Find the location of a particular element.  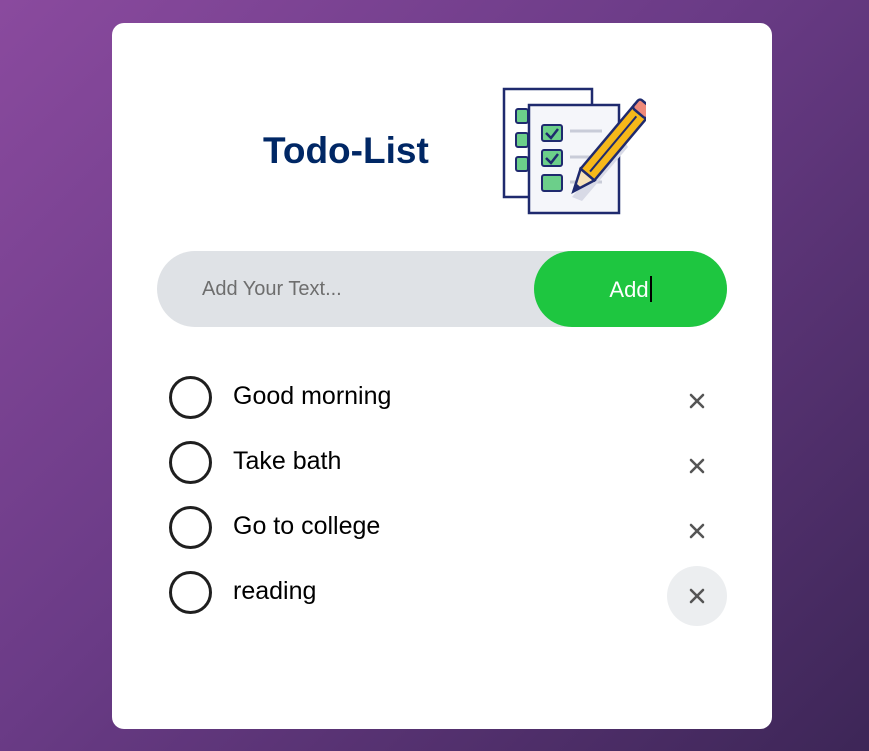

add-button-label: Add is located at coordinates (629, 289).